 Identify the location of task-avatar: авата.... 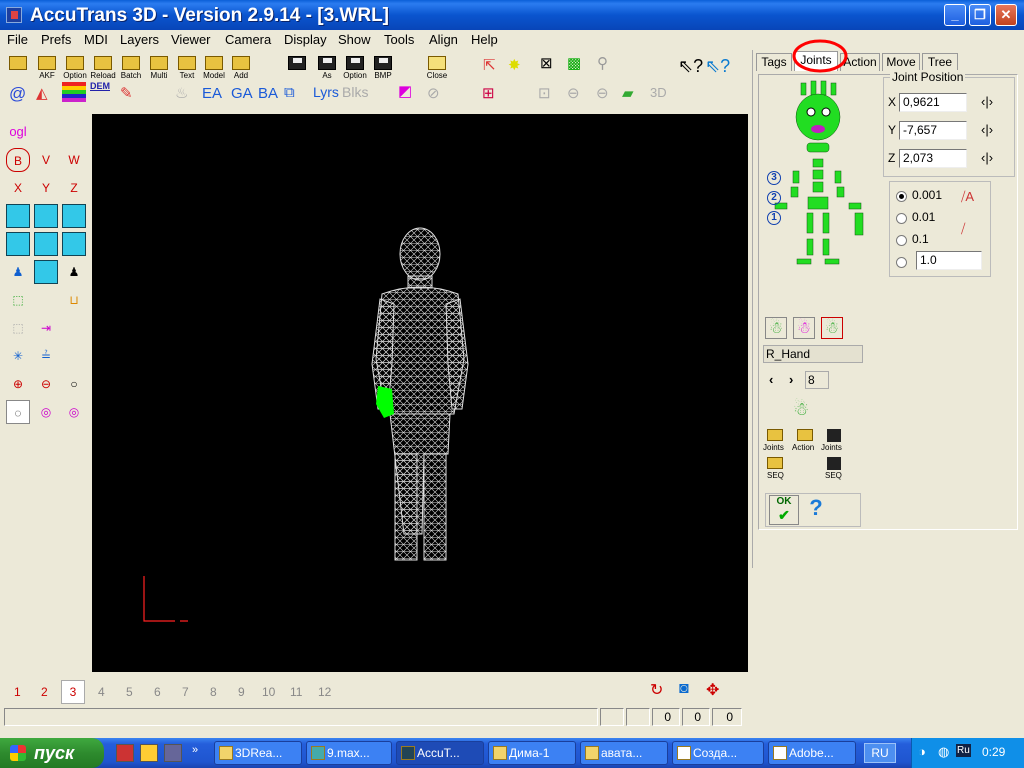
(624, 753).